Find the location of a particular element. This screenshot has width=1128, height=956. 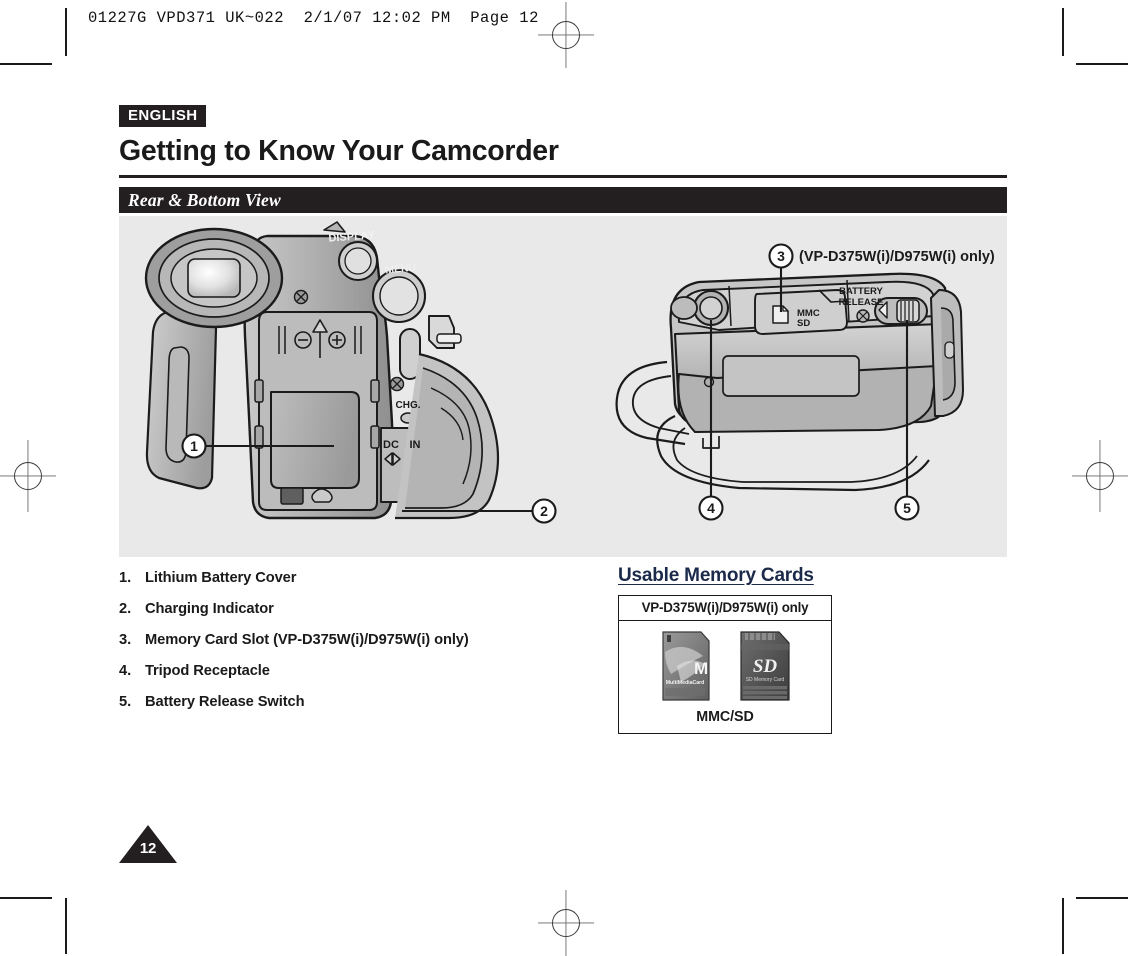

list-item-label: Lithium Battery Cover is located at coordinates (221, 578).